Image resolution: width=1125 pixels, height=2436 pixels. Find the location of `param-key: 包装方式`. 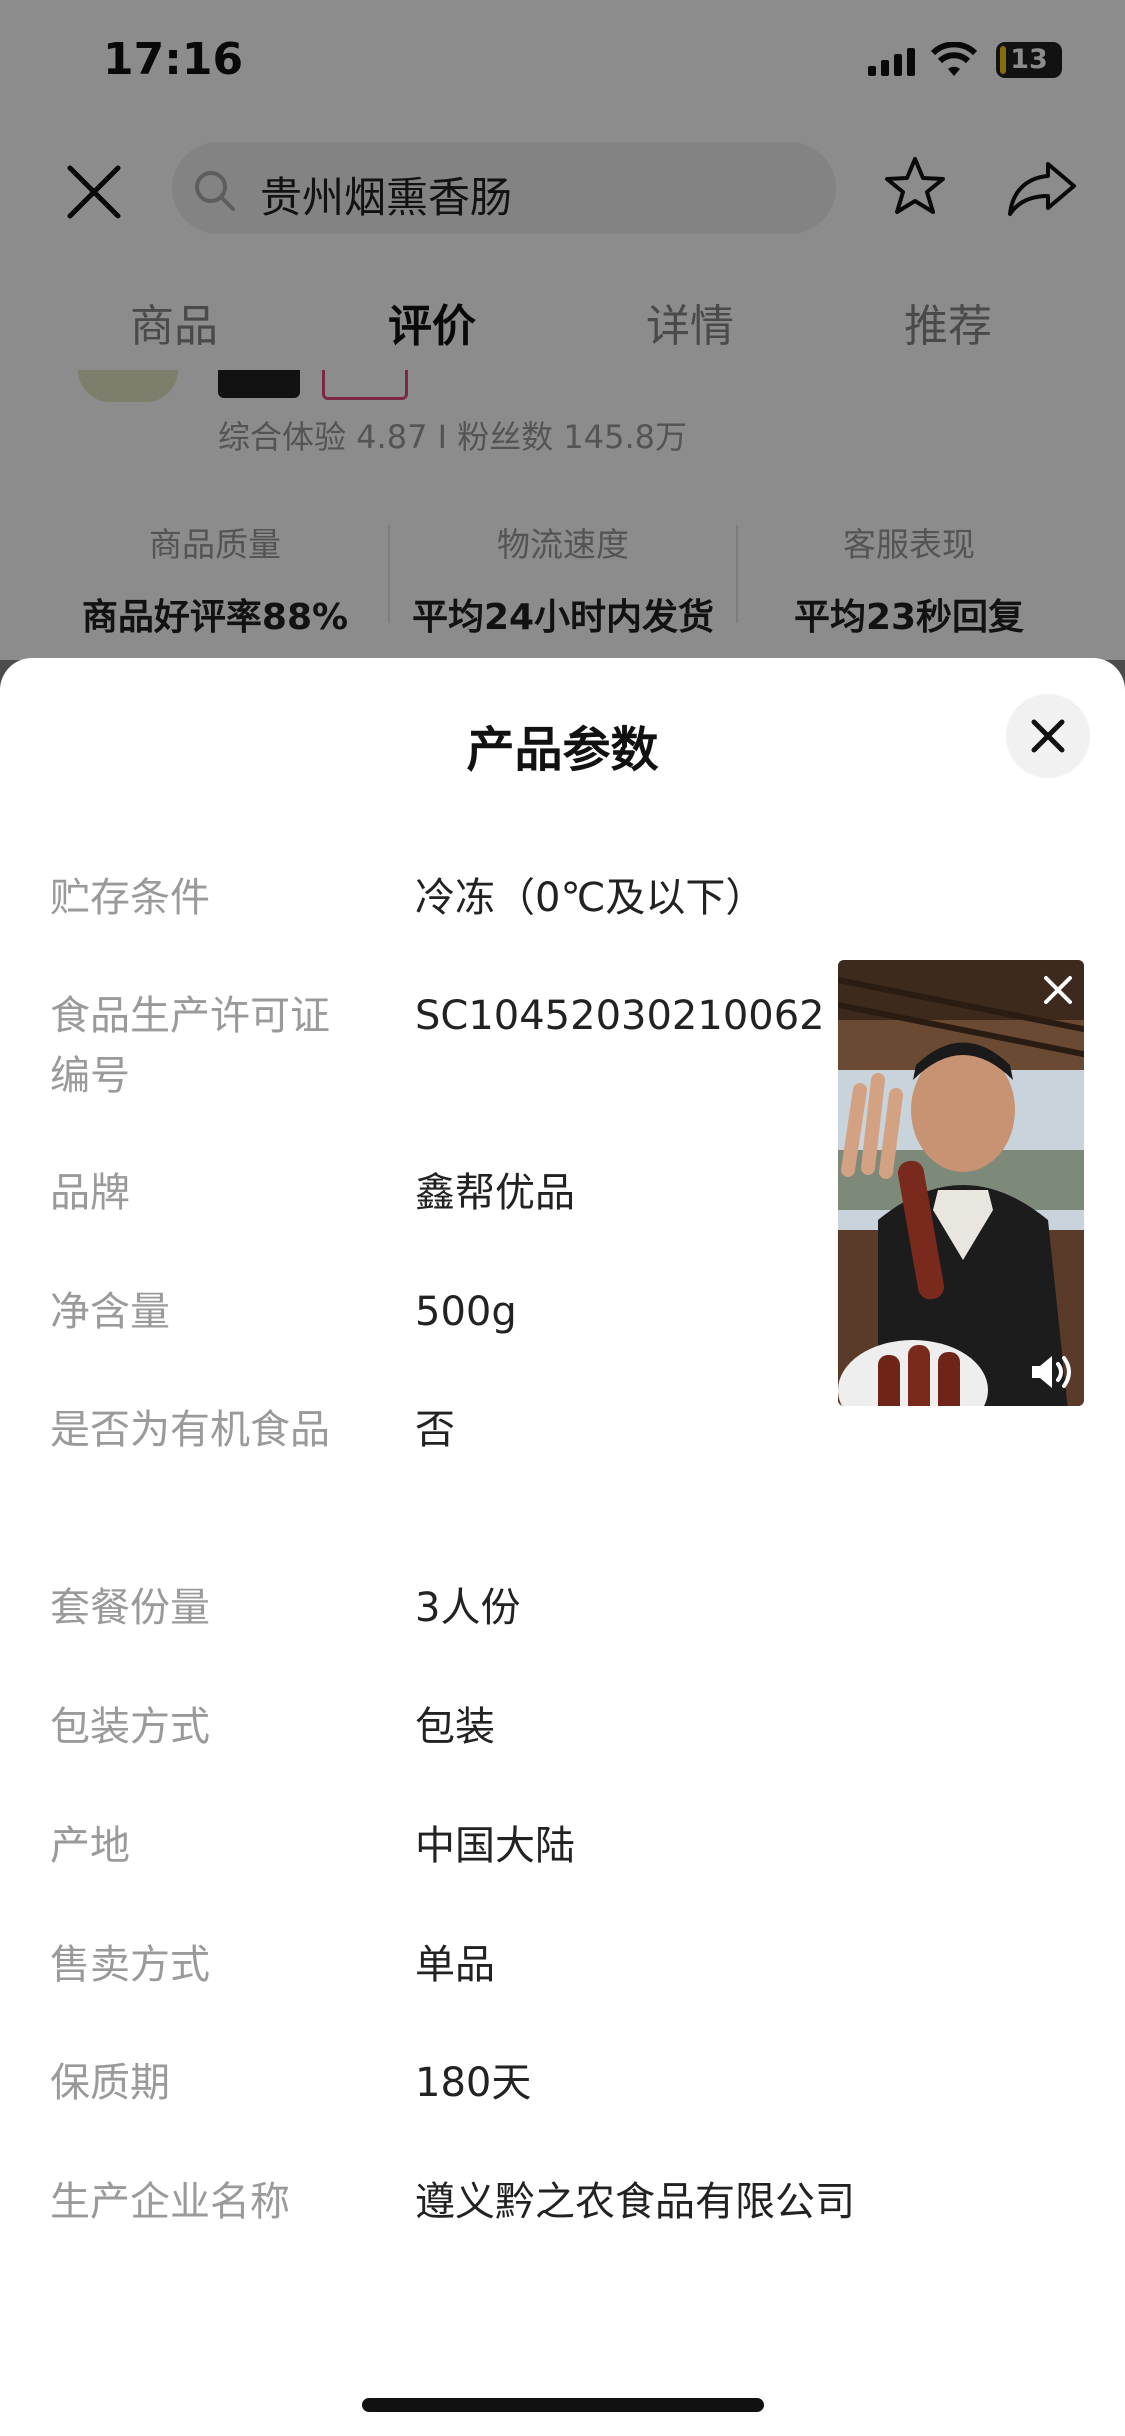

param-key: 包装方式 is located at coordinates (130, 1727).